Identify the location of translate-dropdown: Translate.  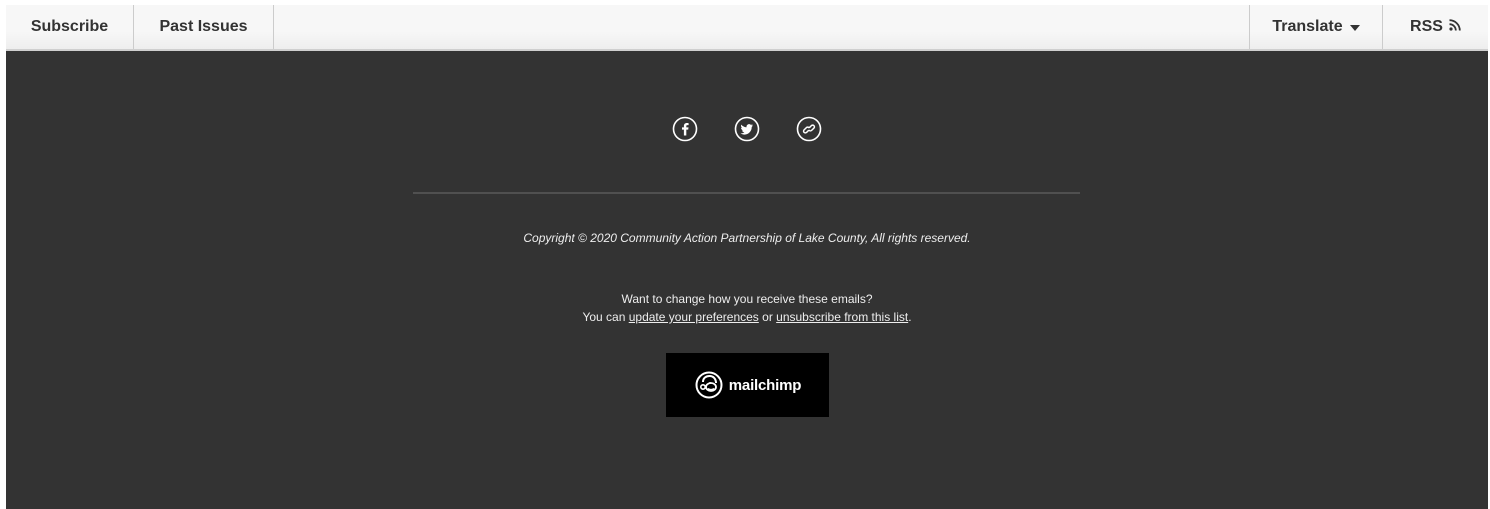
(1316, 27).